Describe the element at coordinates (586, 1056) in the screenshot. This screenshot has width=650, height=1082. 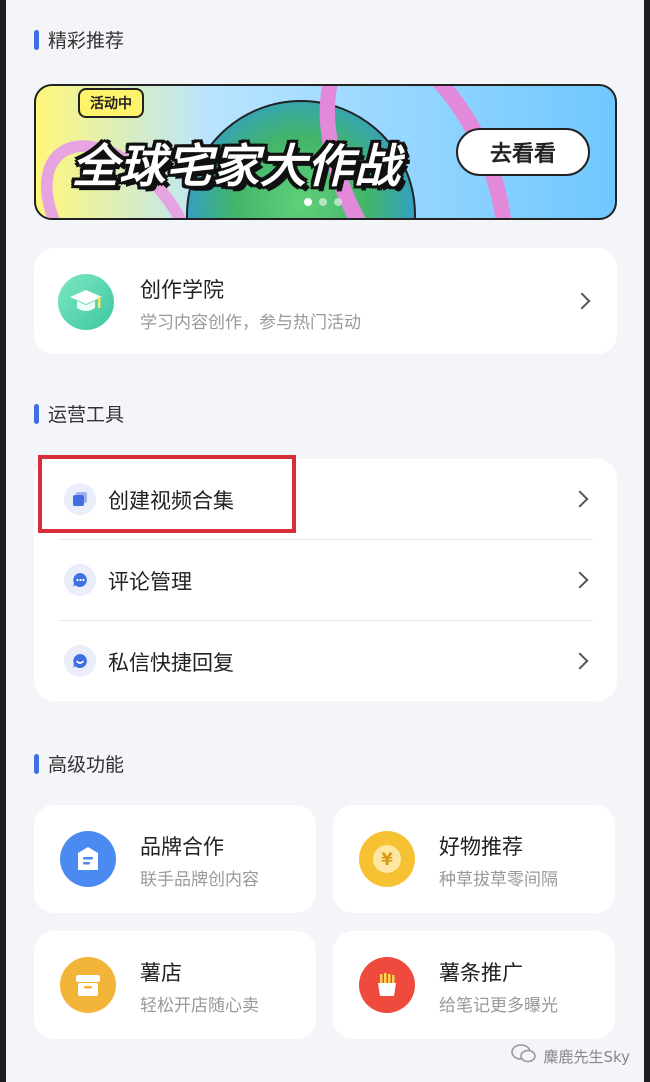
I see `watermark-text: 麋鹿先生Sky` at that location.